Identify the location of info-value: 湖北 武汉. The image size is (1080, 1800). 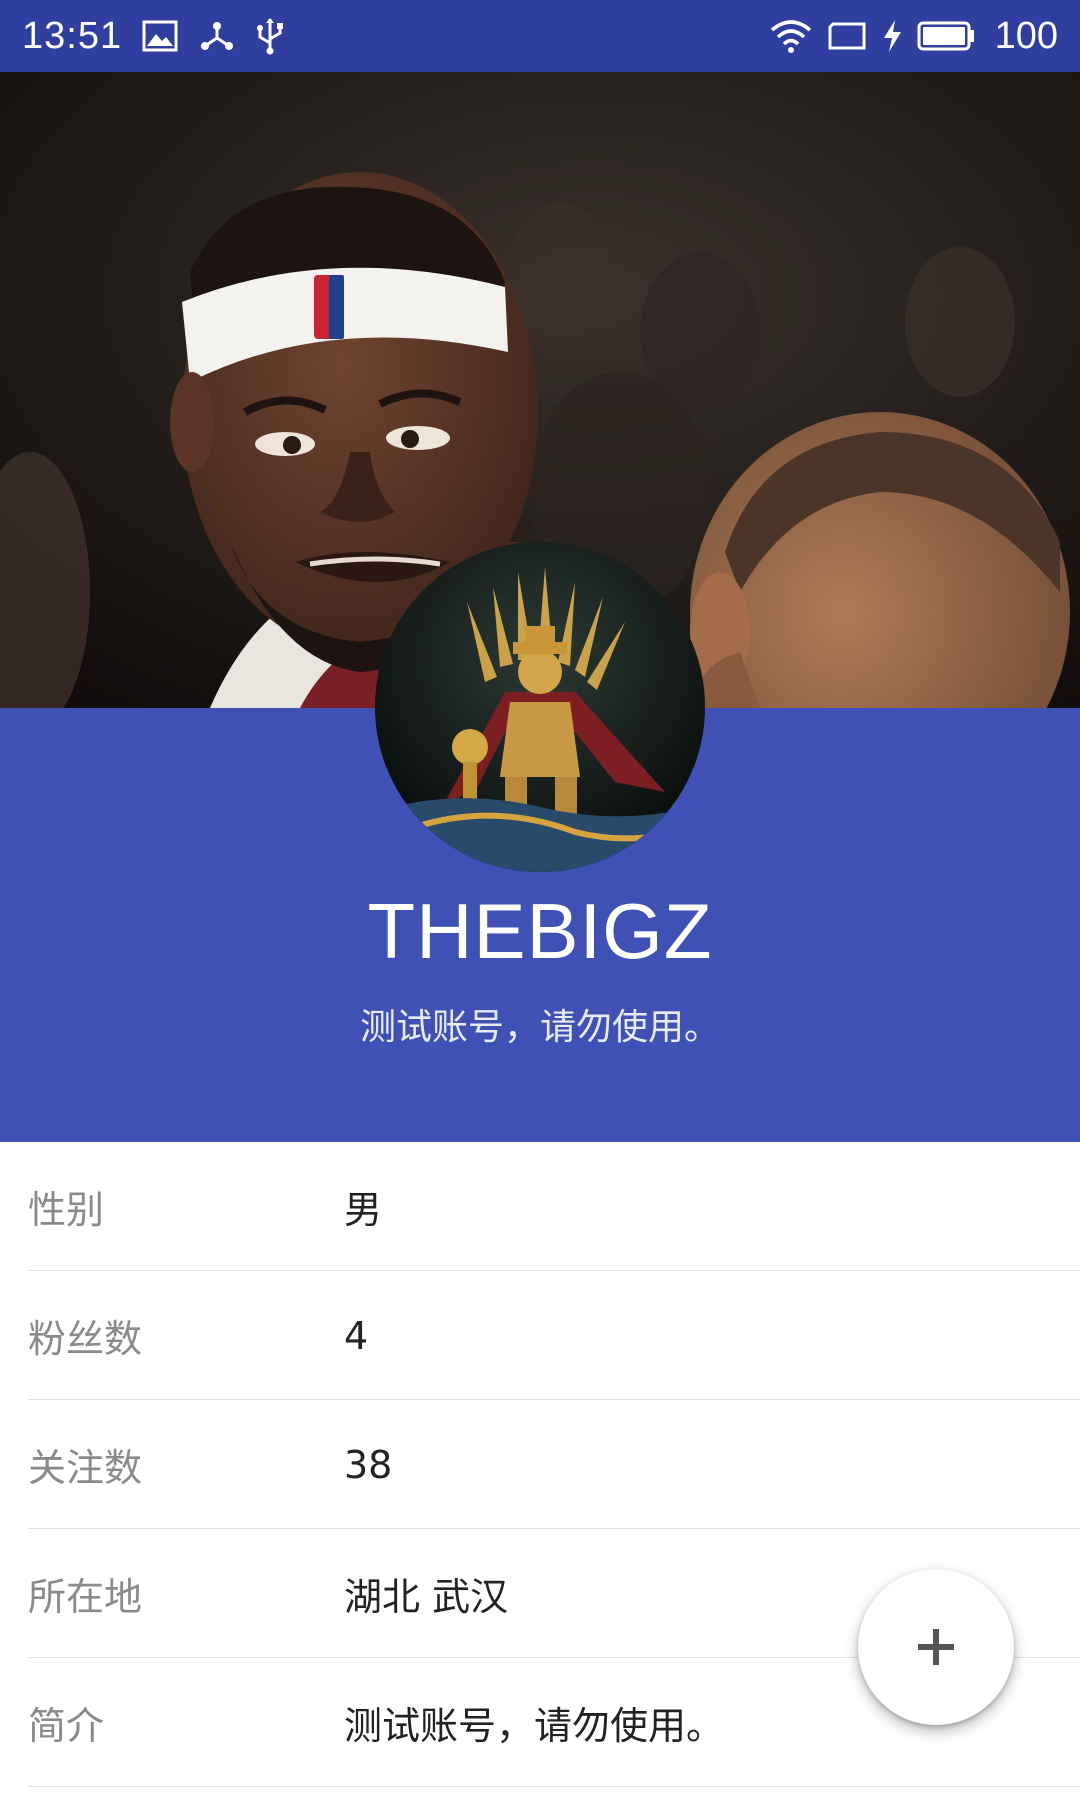
(426, 1597).